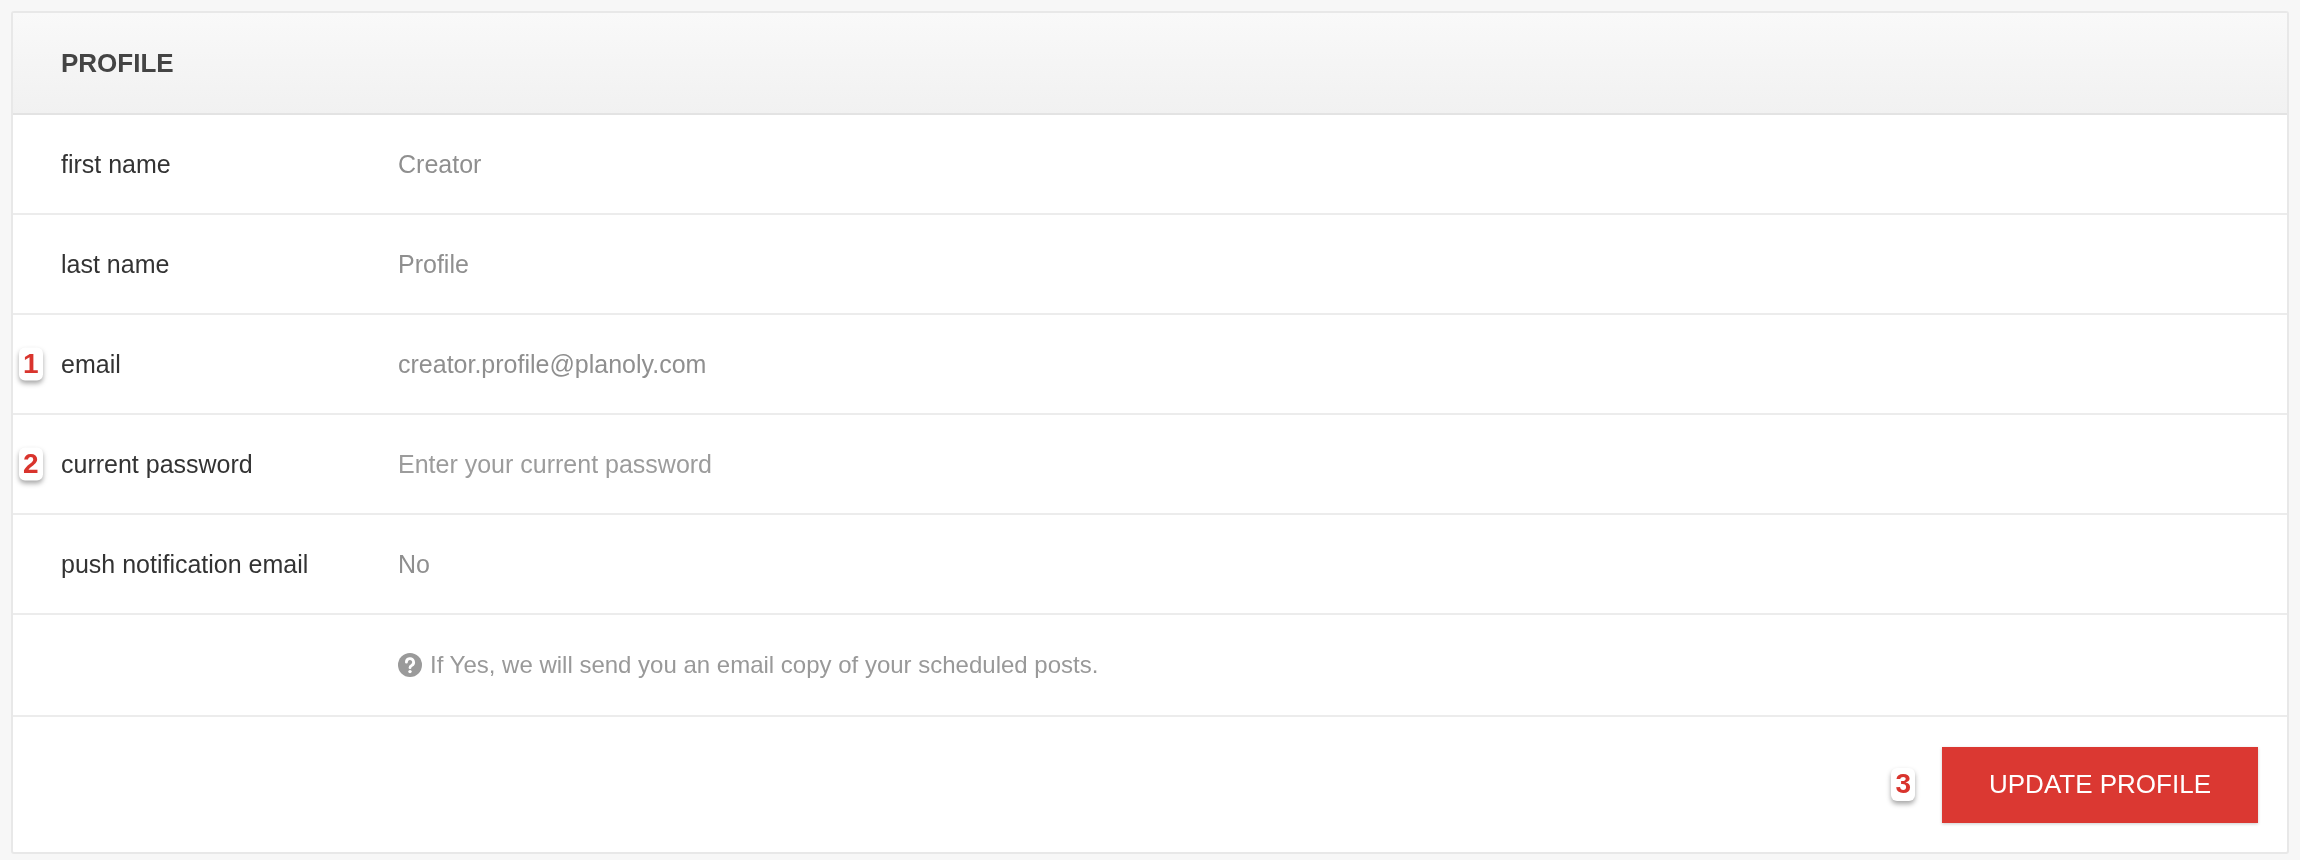  Describe the element at coordinates (2100, 784) in the screenshot. I see `update-profile-button: UPDATE PROFILE` at that location.